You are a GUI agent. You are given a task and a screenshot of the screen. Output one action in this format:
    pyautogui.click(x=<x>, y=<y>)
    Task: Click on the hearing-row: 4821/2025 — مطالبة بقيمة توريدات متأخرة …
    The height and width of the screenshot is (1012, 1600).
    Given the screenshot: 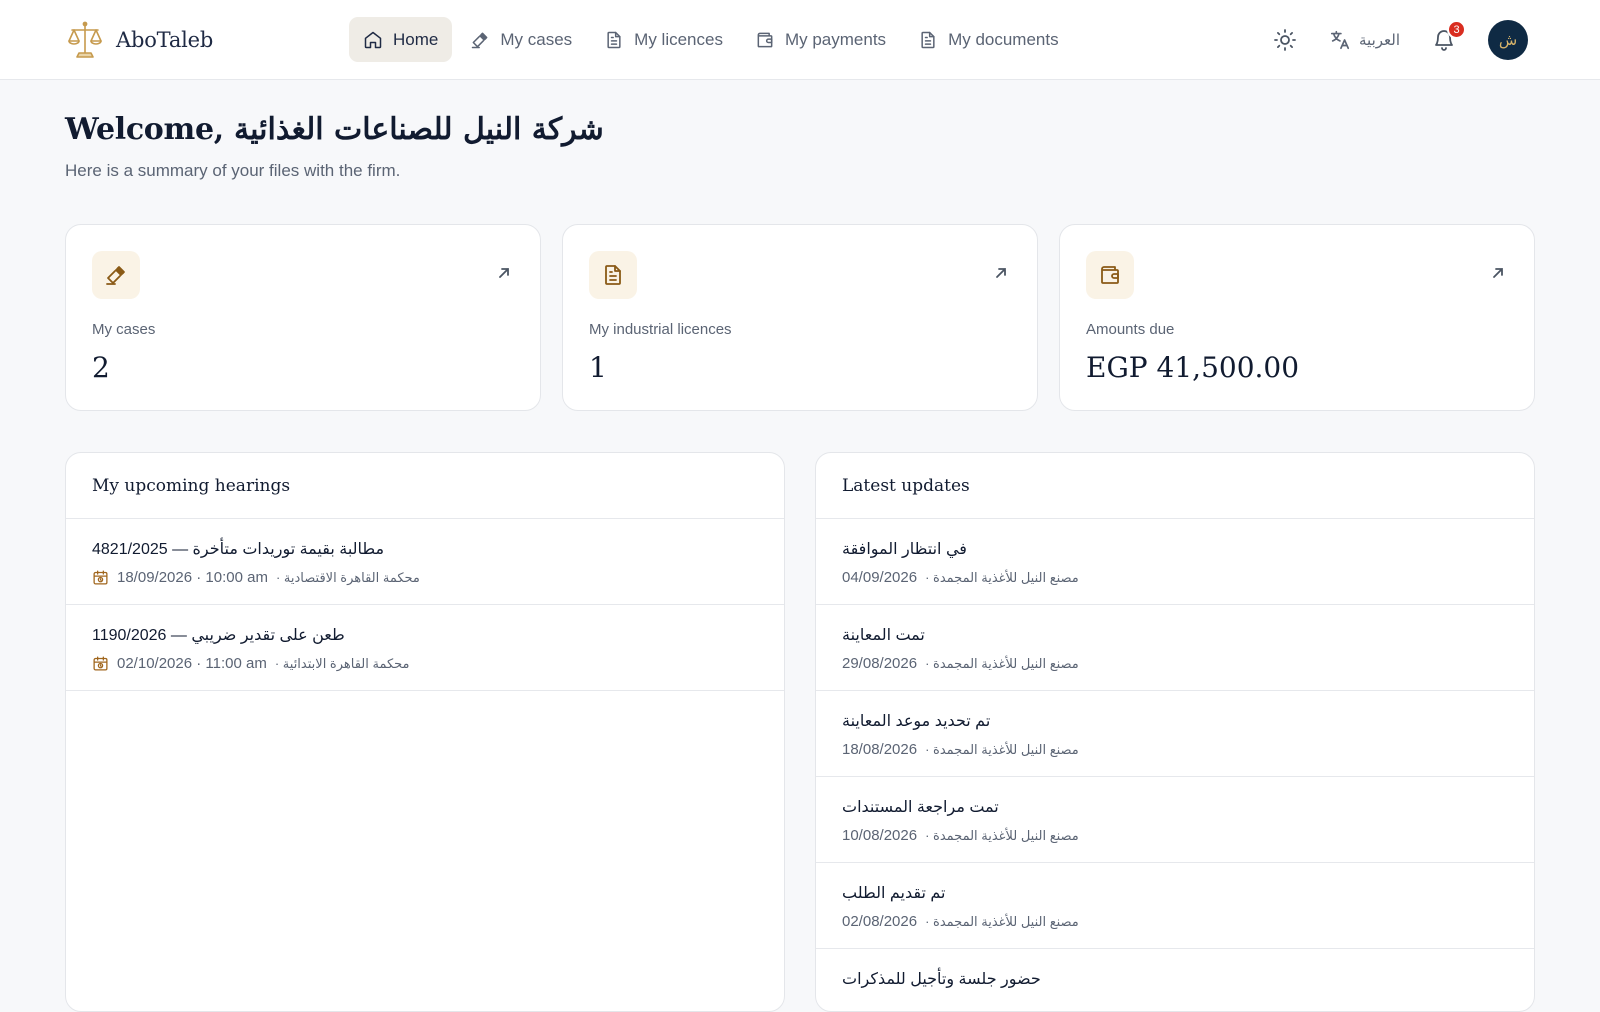 What is the action you would take?
    pyautogui.click(x=425, y=562)
    